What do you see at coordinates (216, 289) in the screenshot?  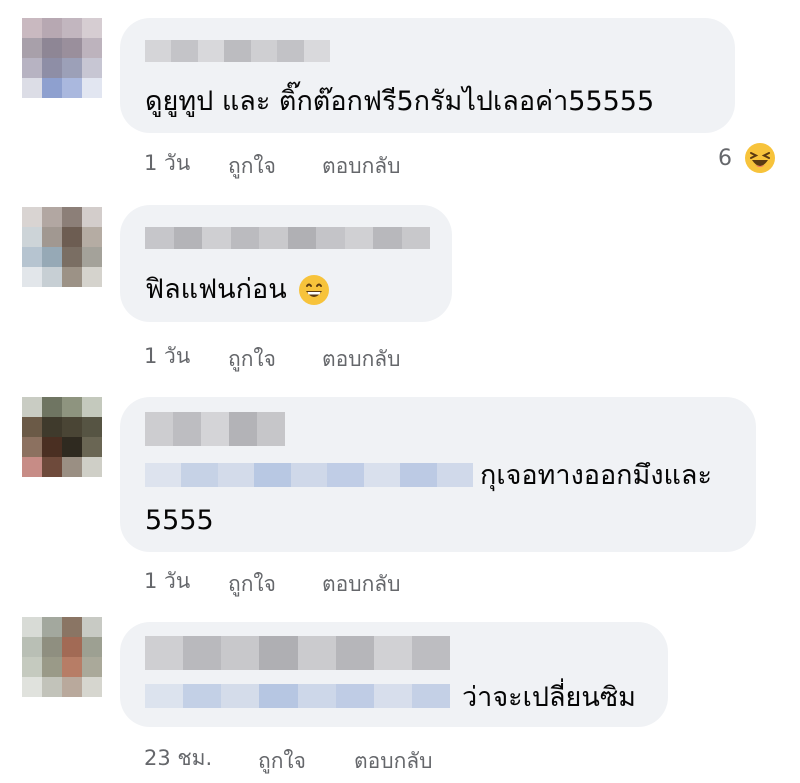 I see `comment-text: ฟิลแฟนก่อน` at bounding box center [216, 289].